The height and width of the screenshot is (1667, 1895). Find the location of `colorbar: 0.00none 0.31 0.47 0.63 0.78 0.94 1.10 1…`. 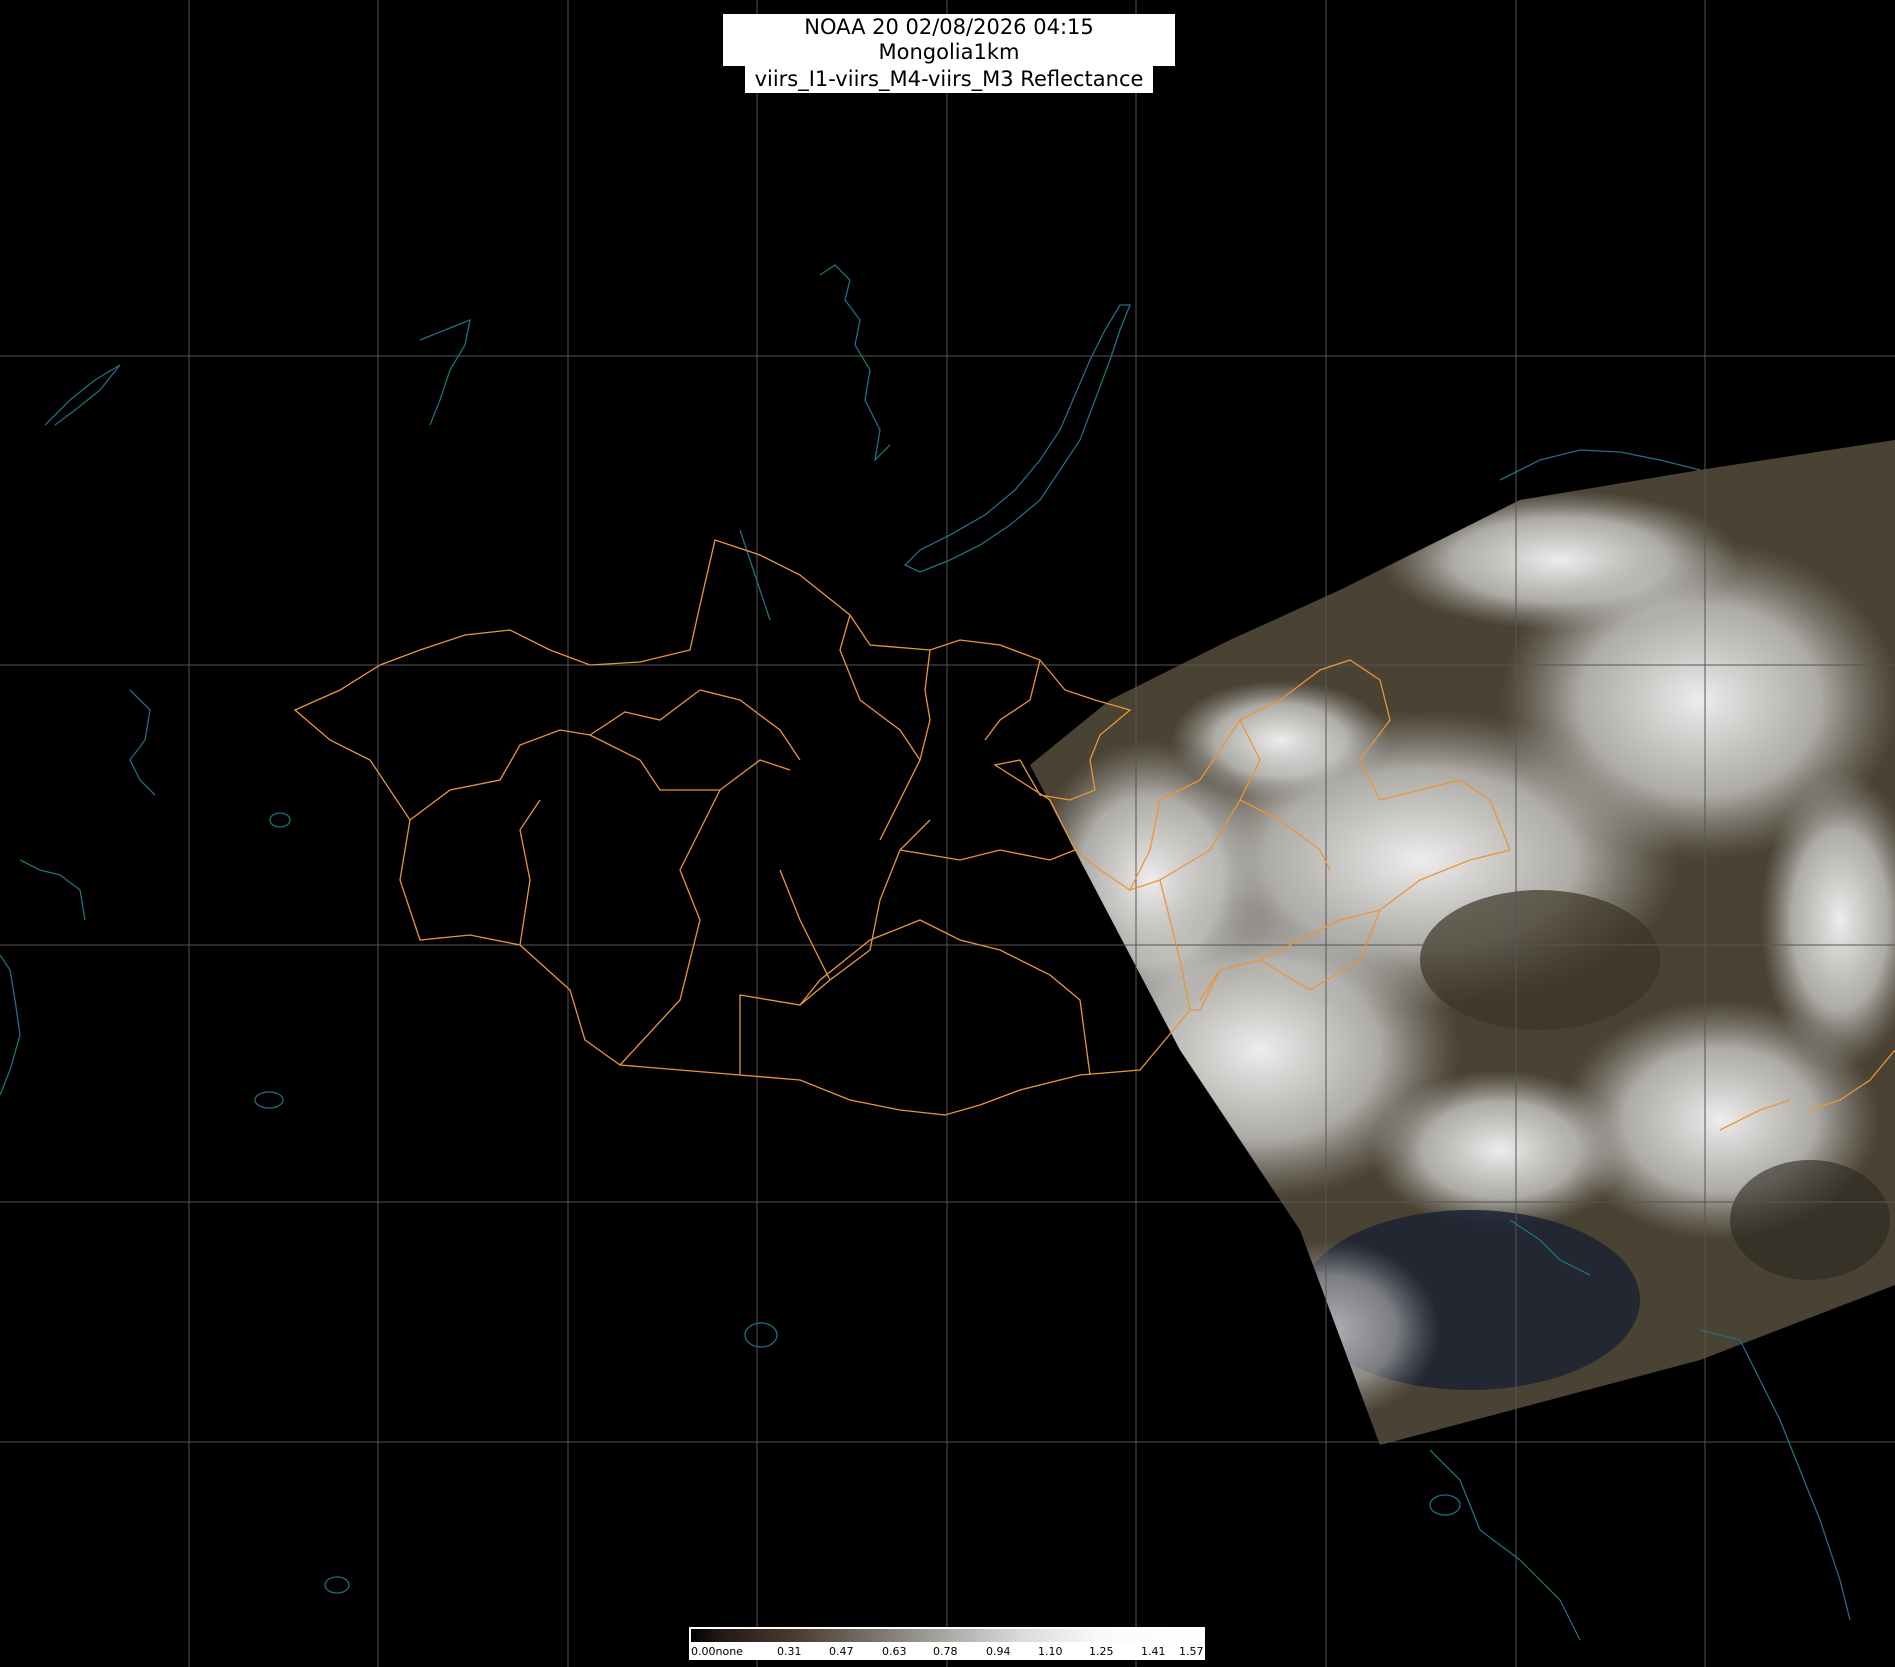

colorbar: 0.00none 0.31 0.47 0.63 0.78 0.94 1.10 1… is located at coordinates (947, 1643).